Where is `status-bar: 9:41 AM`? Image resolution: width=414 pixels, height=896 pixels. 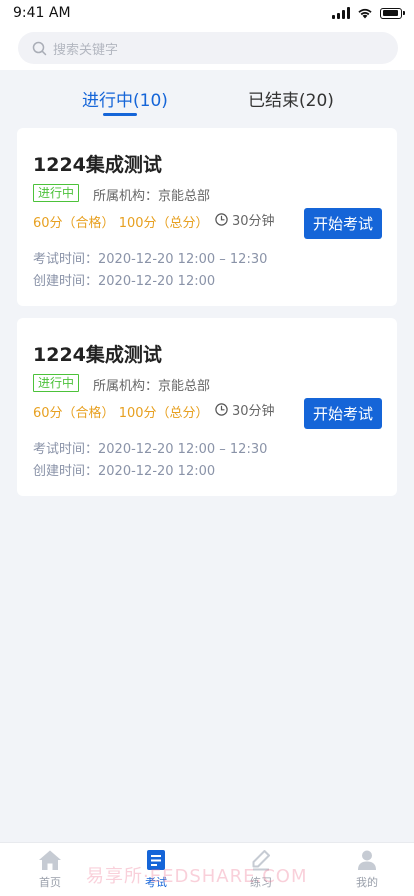 status-bar: 9:41 AM is located at coordinates (207, 14).